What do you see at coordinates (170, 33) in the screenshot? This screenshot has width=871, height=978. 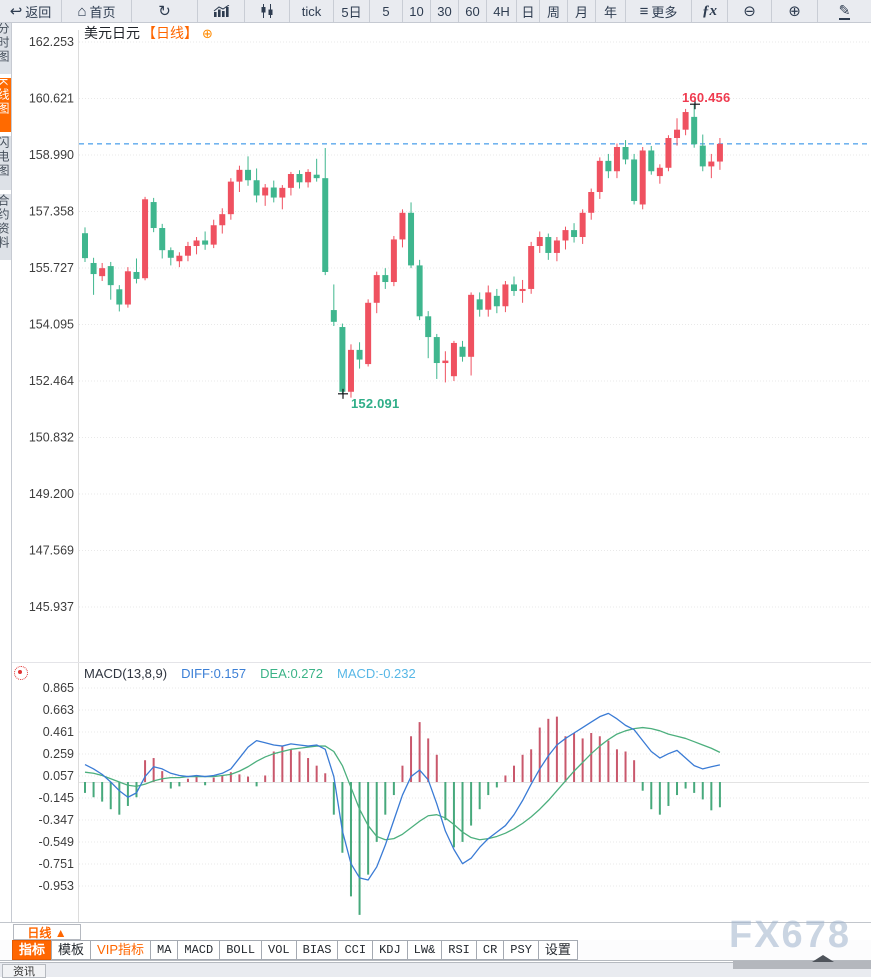 I see `period-tag: 【日线】` at bounding box center [170, 33].